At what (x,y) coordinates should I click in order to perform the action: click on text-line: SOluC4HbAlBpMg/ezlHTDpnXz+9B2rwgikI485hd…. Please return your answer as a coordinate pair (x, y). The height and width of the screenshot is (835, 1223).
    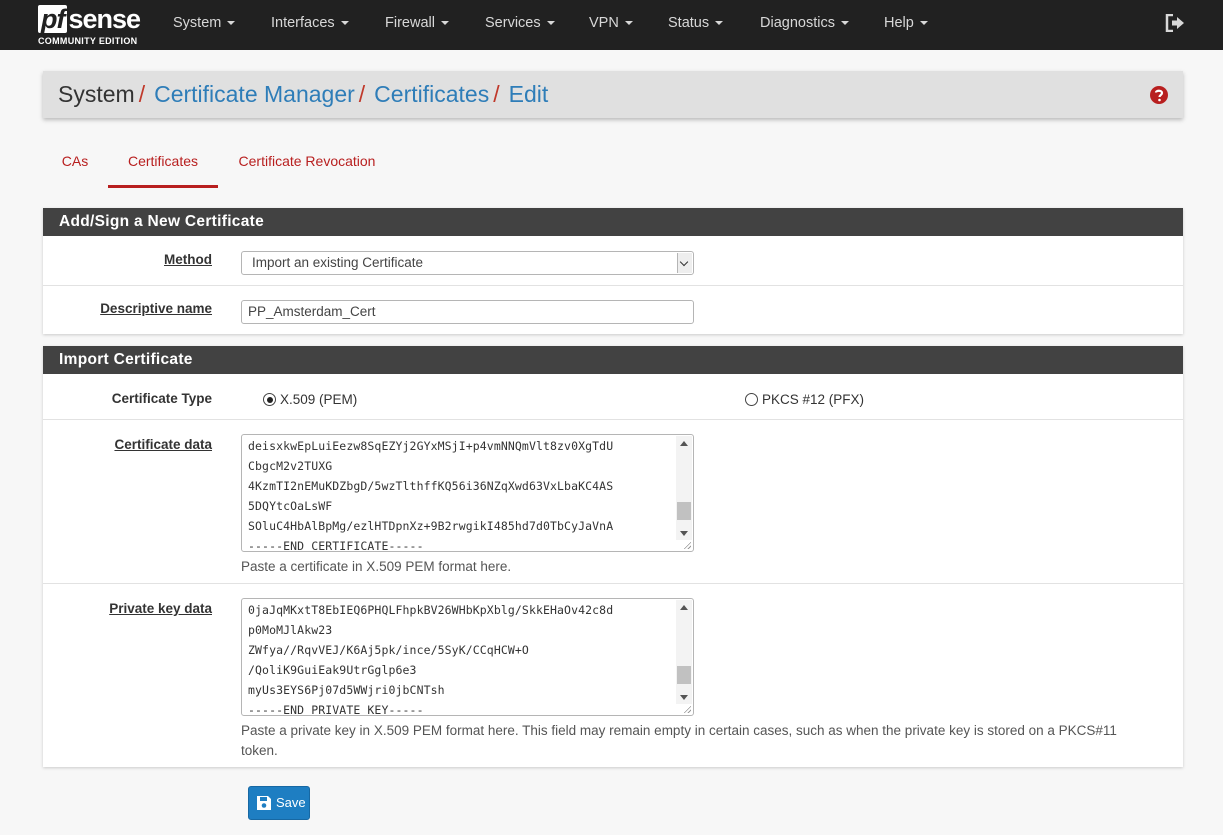
    Looking at the image, I should click on (431, 526).